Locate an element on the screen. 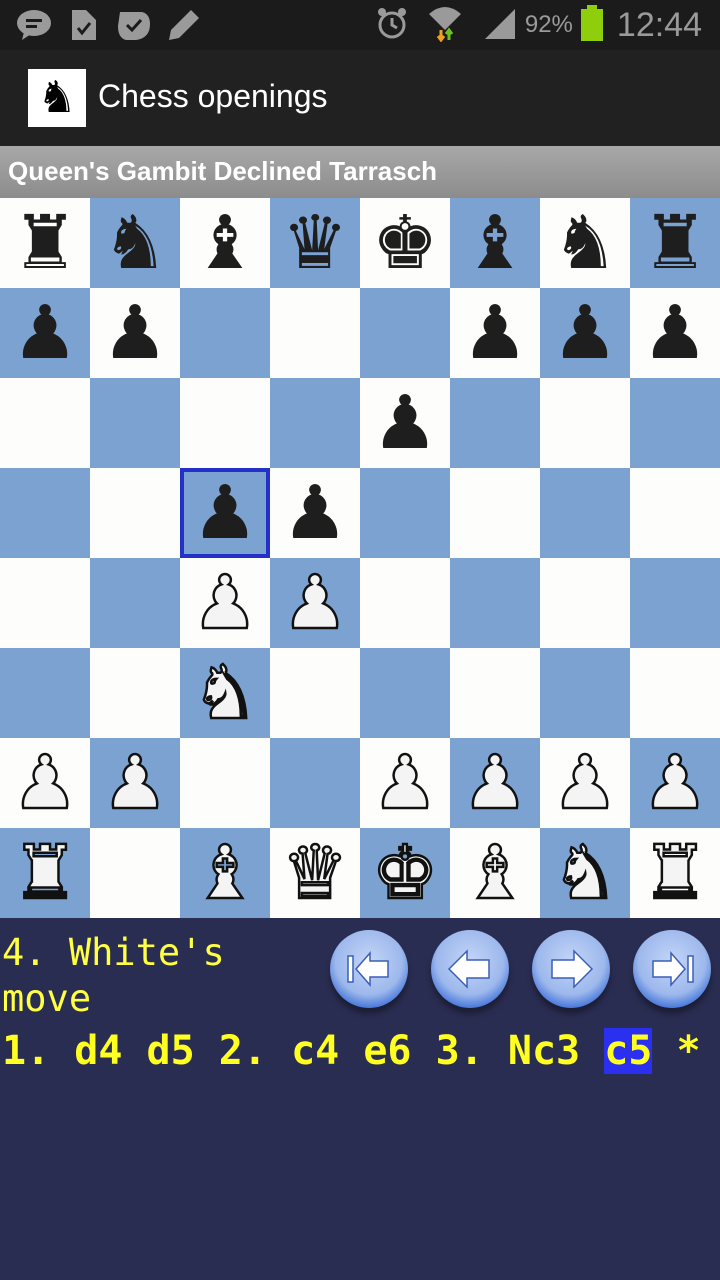  square-f2: ♟ is located at coordinates (495, 783).